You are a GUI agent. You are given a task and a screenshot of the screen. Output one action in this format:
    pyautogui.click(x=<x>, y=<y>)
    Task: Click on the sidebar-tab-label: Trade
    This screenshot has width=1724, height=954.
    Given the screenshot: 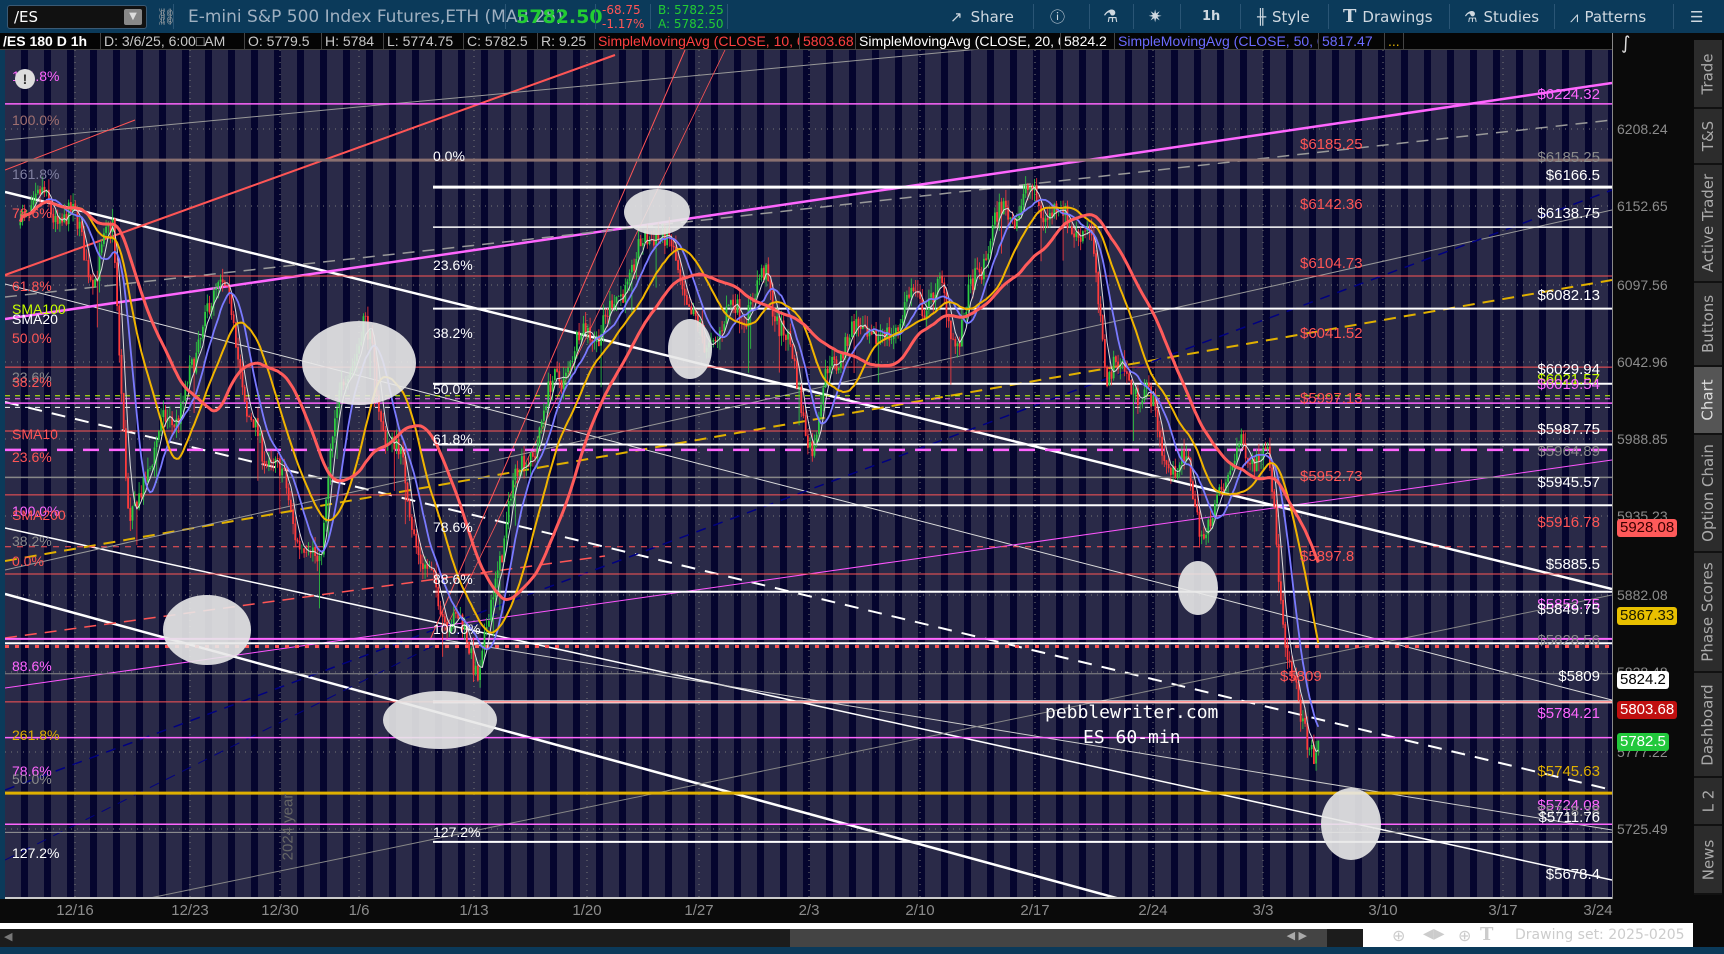 What is the action you would take?
    pyautogui.click(x=1708, y=73)
    